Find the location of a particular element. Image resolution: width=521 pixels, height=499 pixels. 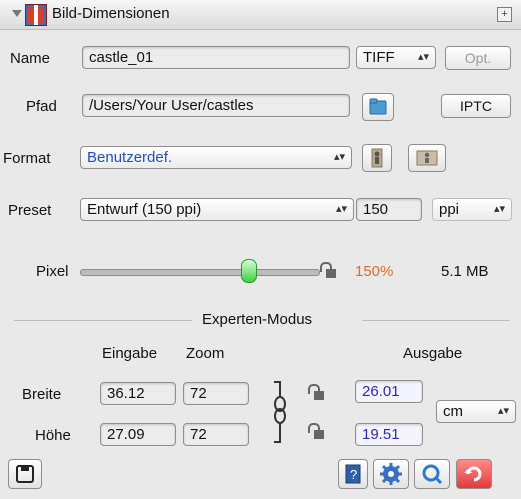

gear-icon is located at coordinates (391, 474).